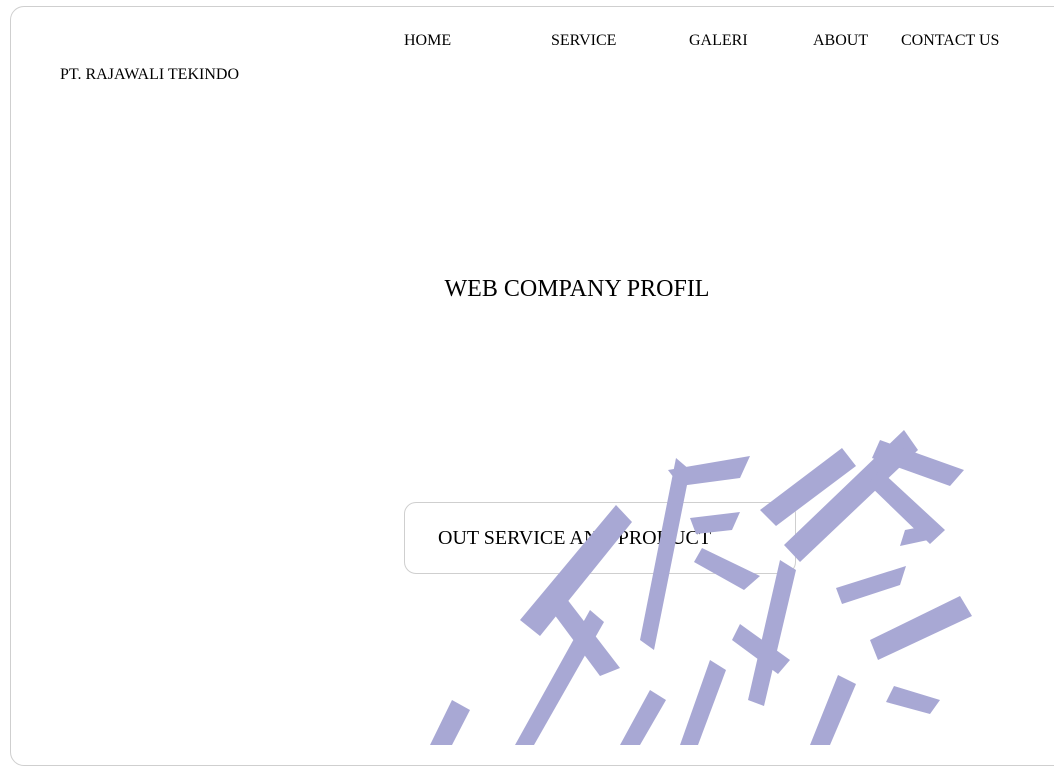  Describe the element at coordinates (583, 41) in the screenshot. I see `nav-item-service: SERVICE` at that location.